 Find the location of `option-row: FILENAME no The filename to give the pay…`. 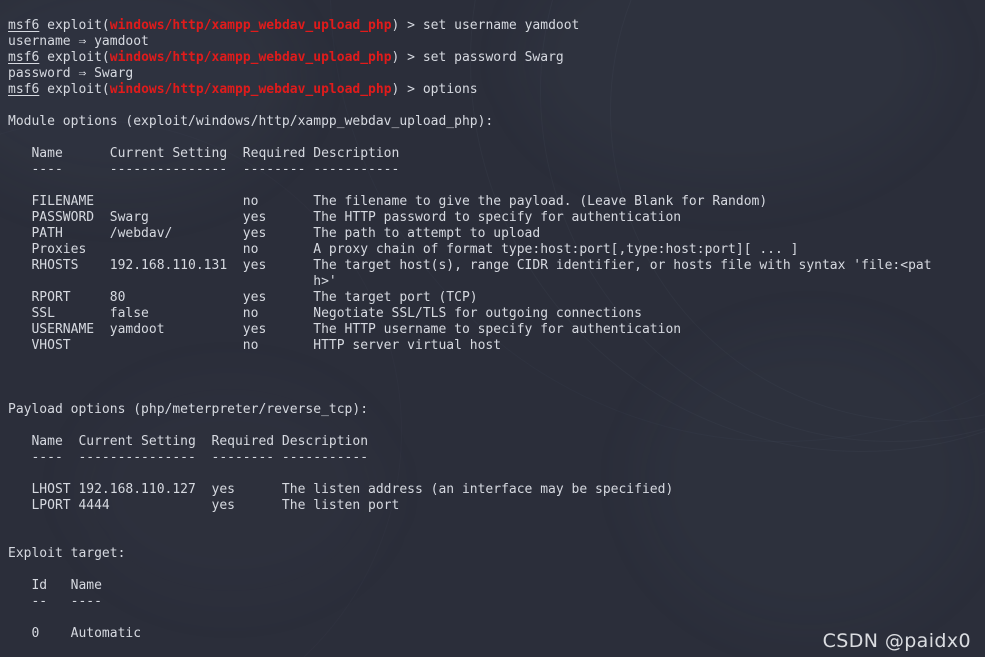

option-row: FILENAME no The filename to give the pay… is located at coordinates (388, 201).